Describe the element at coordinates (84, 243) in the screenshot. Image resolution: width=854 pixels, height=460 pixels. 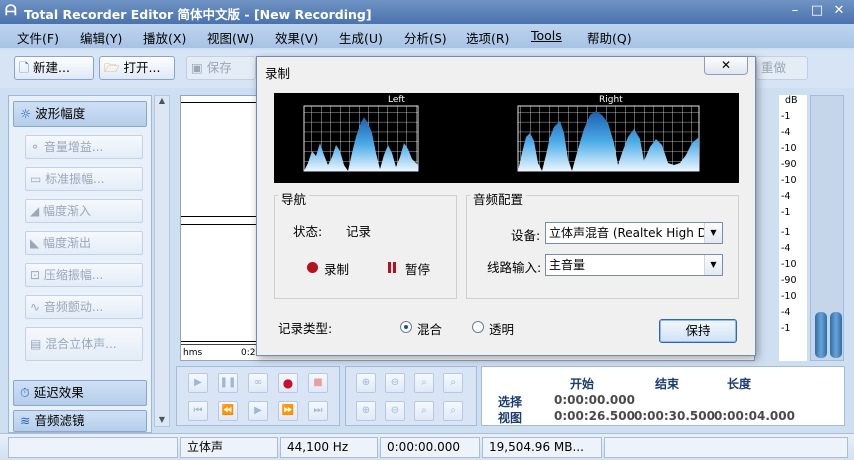
I see `fade-out-button: ◣ 幅度渐出` at that location.